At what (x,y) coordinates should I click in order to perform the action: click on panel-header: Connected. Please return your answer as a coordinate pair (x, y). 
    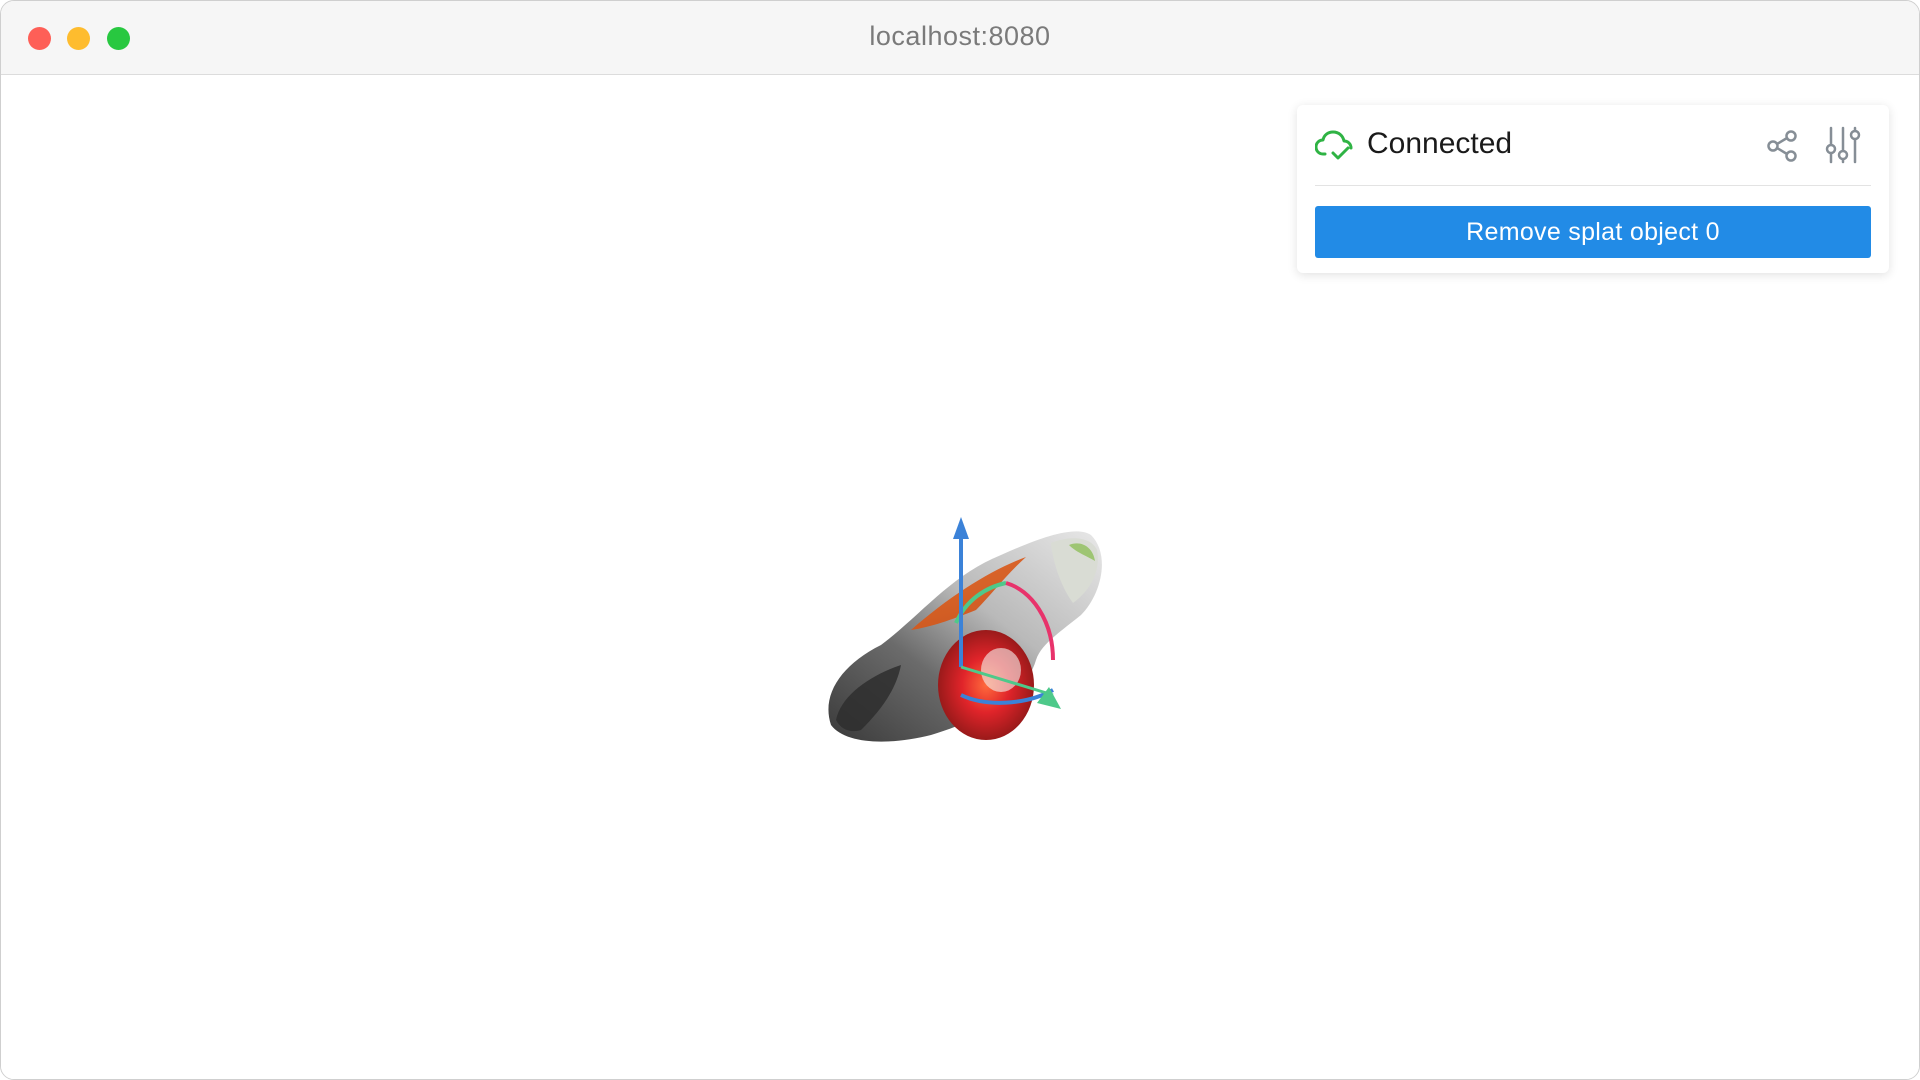
    Looking at the image, I should click on (1593, 145).